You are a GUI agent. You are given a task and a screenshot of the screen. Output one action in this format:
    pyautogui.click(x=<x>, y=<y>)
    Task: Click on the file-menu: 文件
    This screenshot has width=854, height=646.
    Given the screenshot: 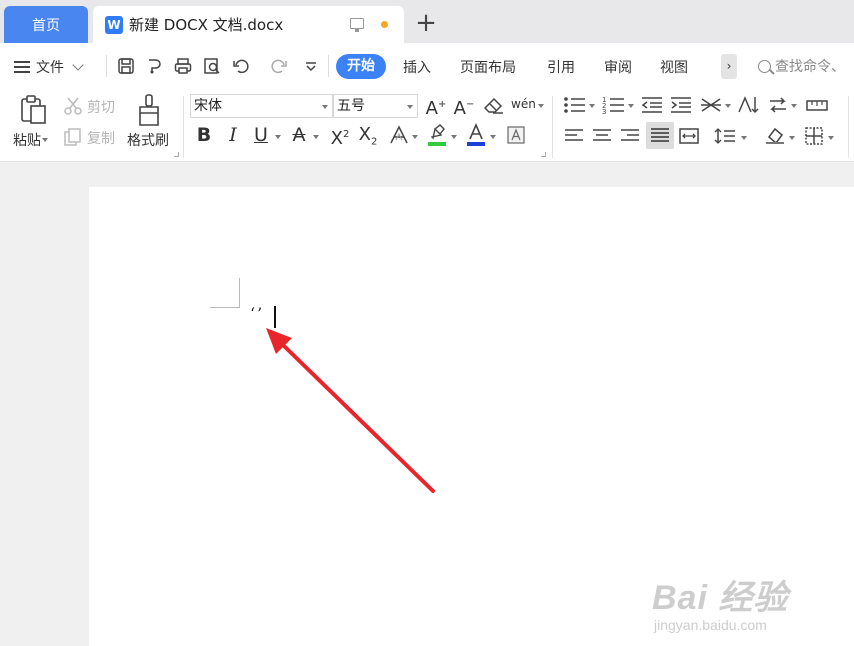 What is the action you would take?
    pyautogui.click(x=49, y=67)
    